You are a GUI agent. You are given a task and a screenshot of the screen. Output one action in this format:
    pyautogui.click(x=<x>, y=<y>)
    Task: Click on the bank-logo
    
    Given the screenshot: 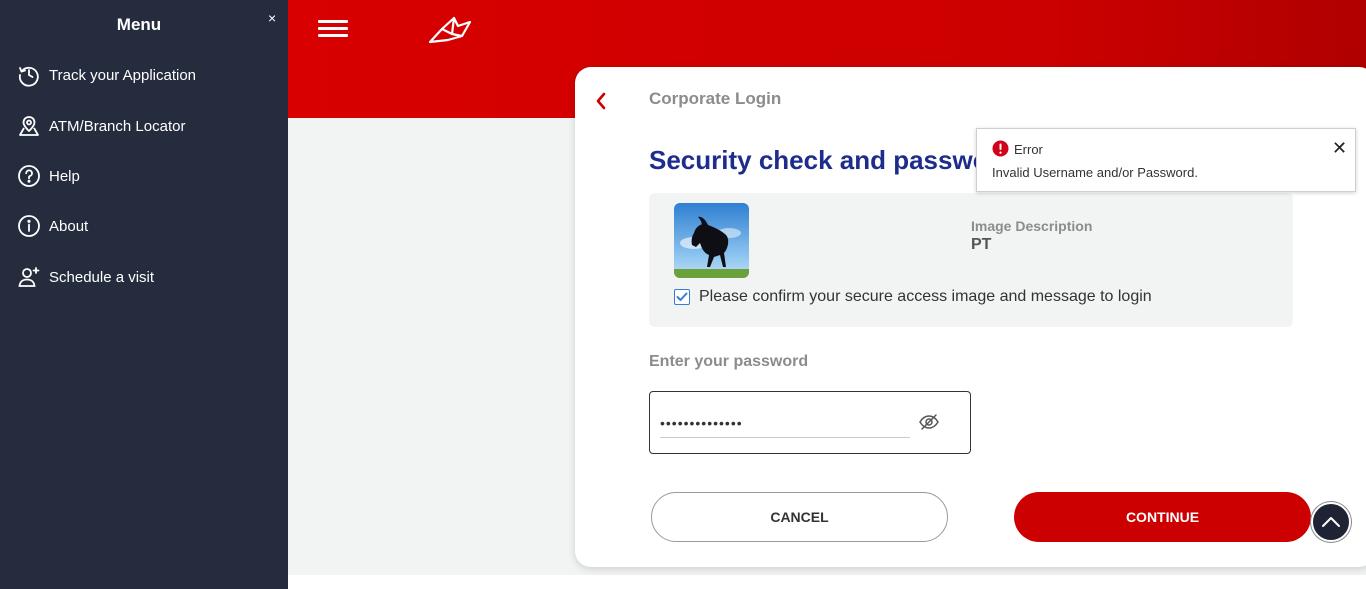 What is the action you would take?
    pyautogui.click(x=450, y=30)
    